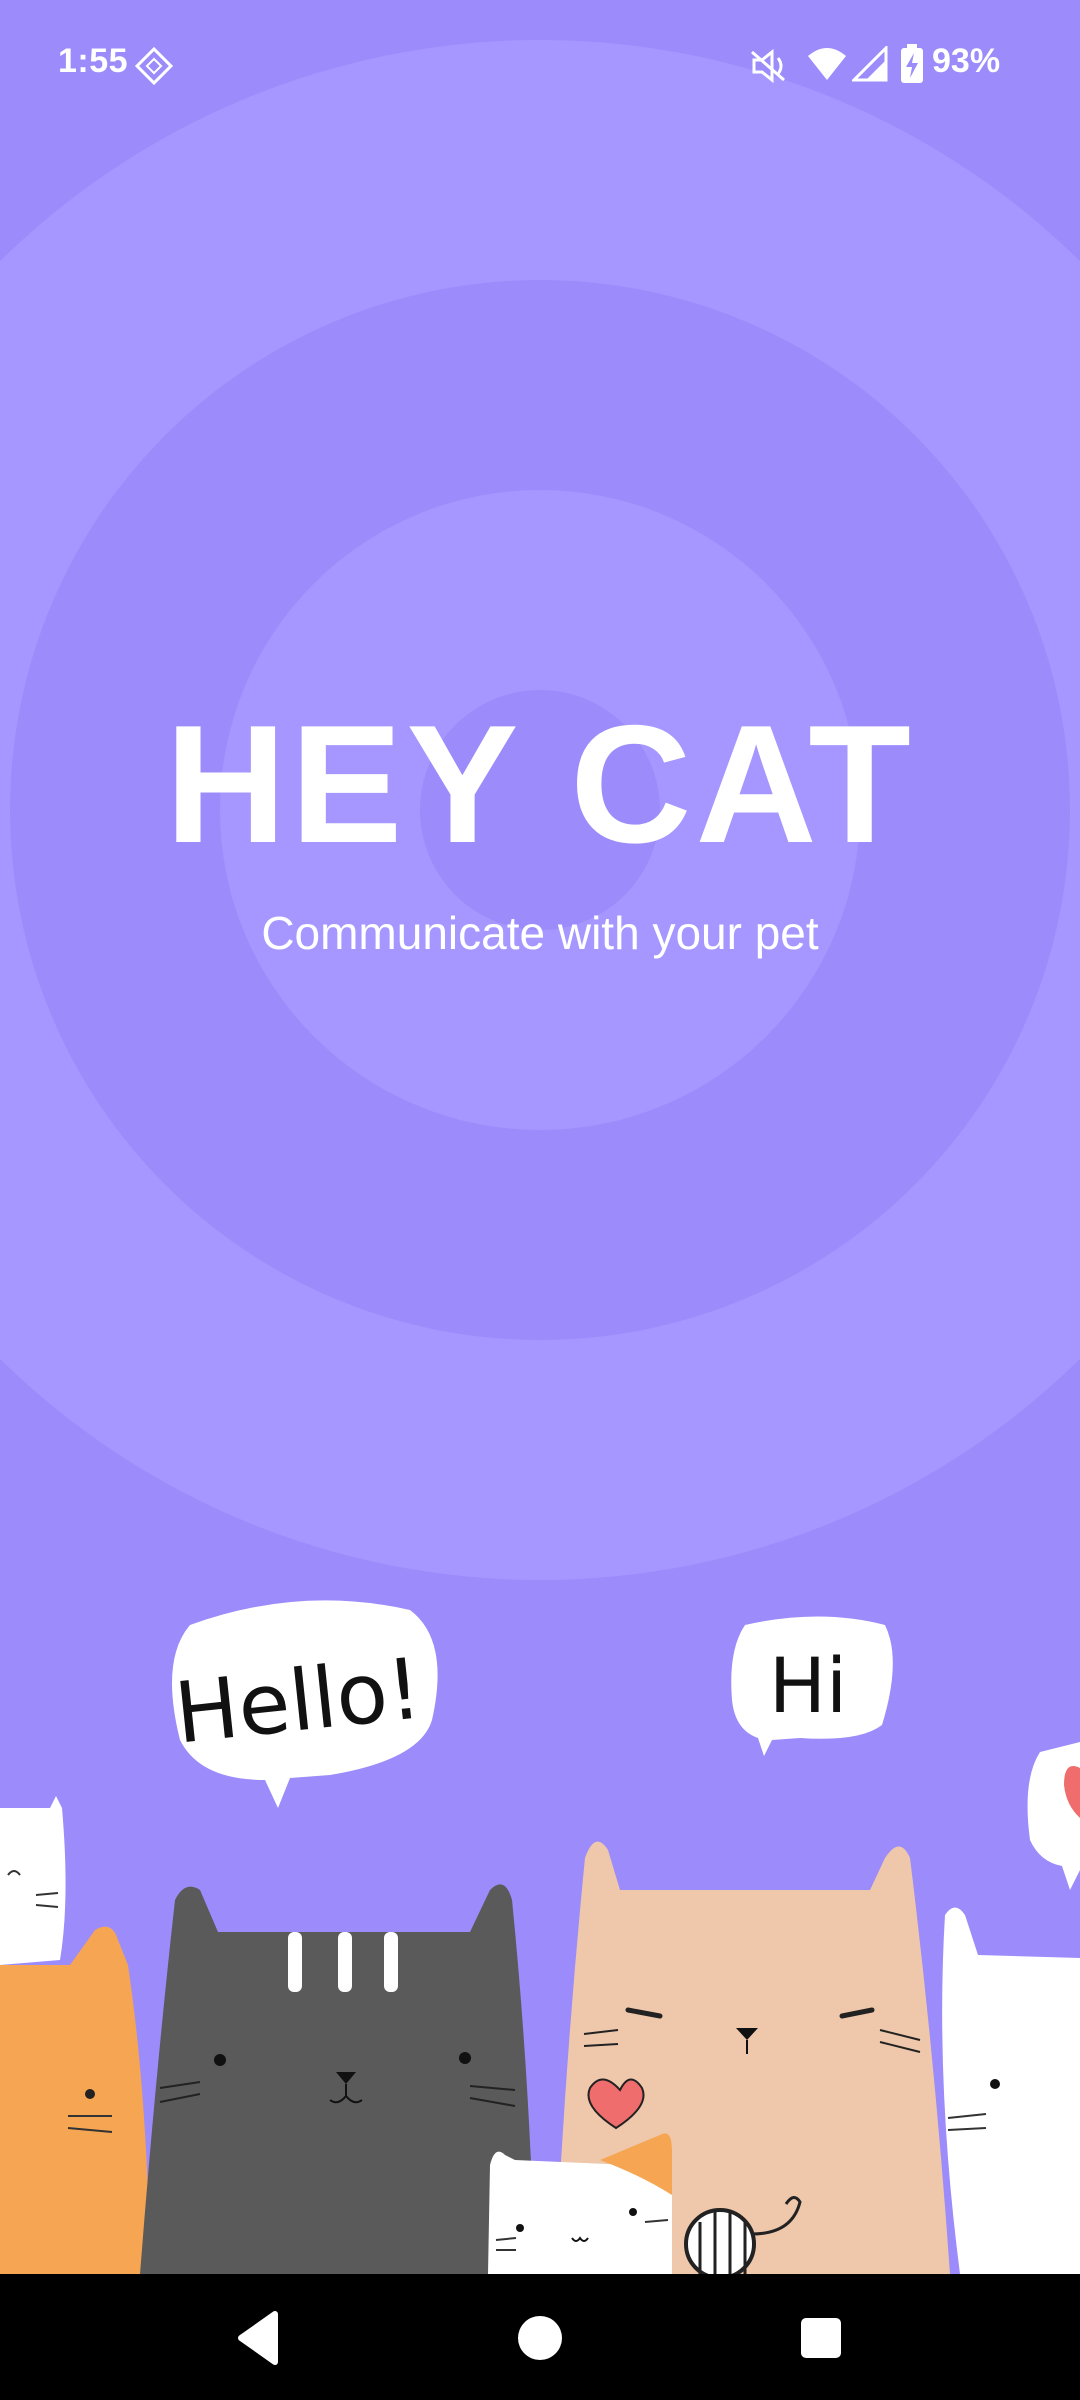  What do you see at coordinates (540, 933) in the screenshot?
I see `app-subtitle: Communicate with your pet` at bounding box center [540, 933].